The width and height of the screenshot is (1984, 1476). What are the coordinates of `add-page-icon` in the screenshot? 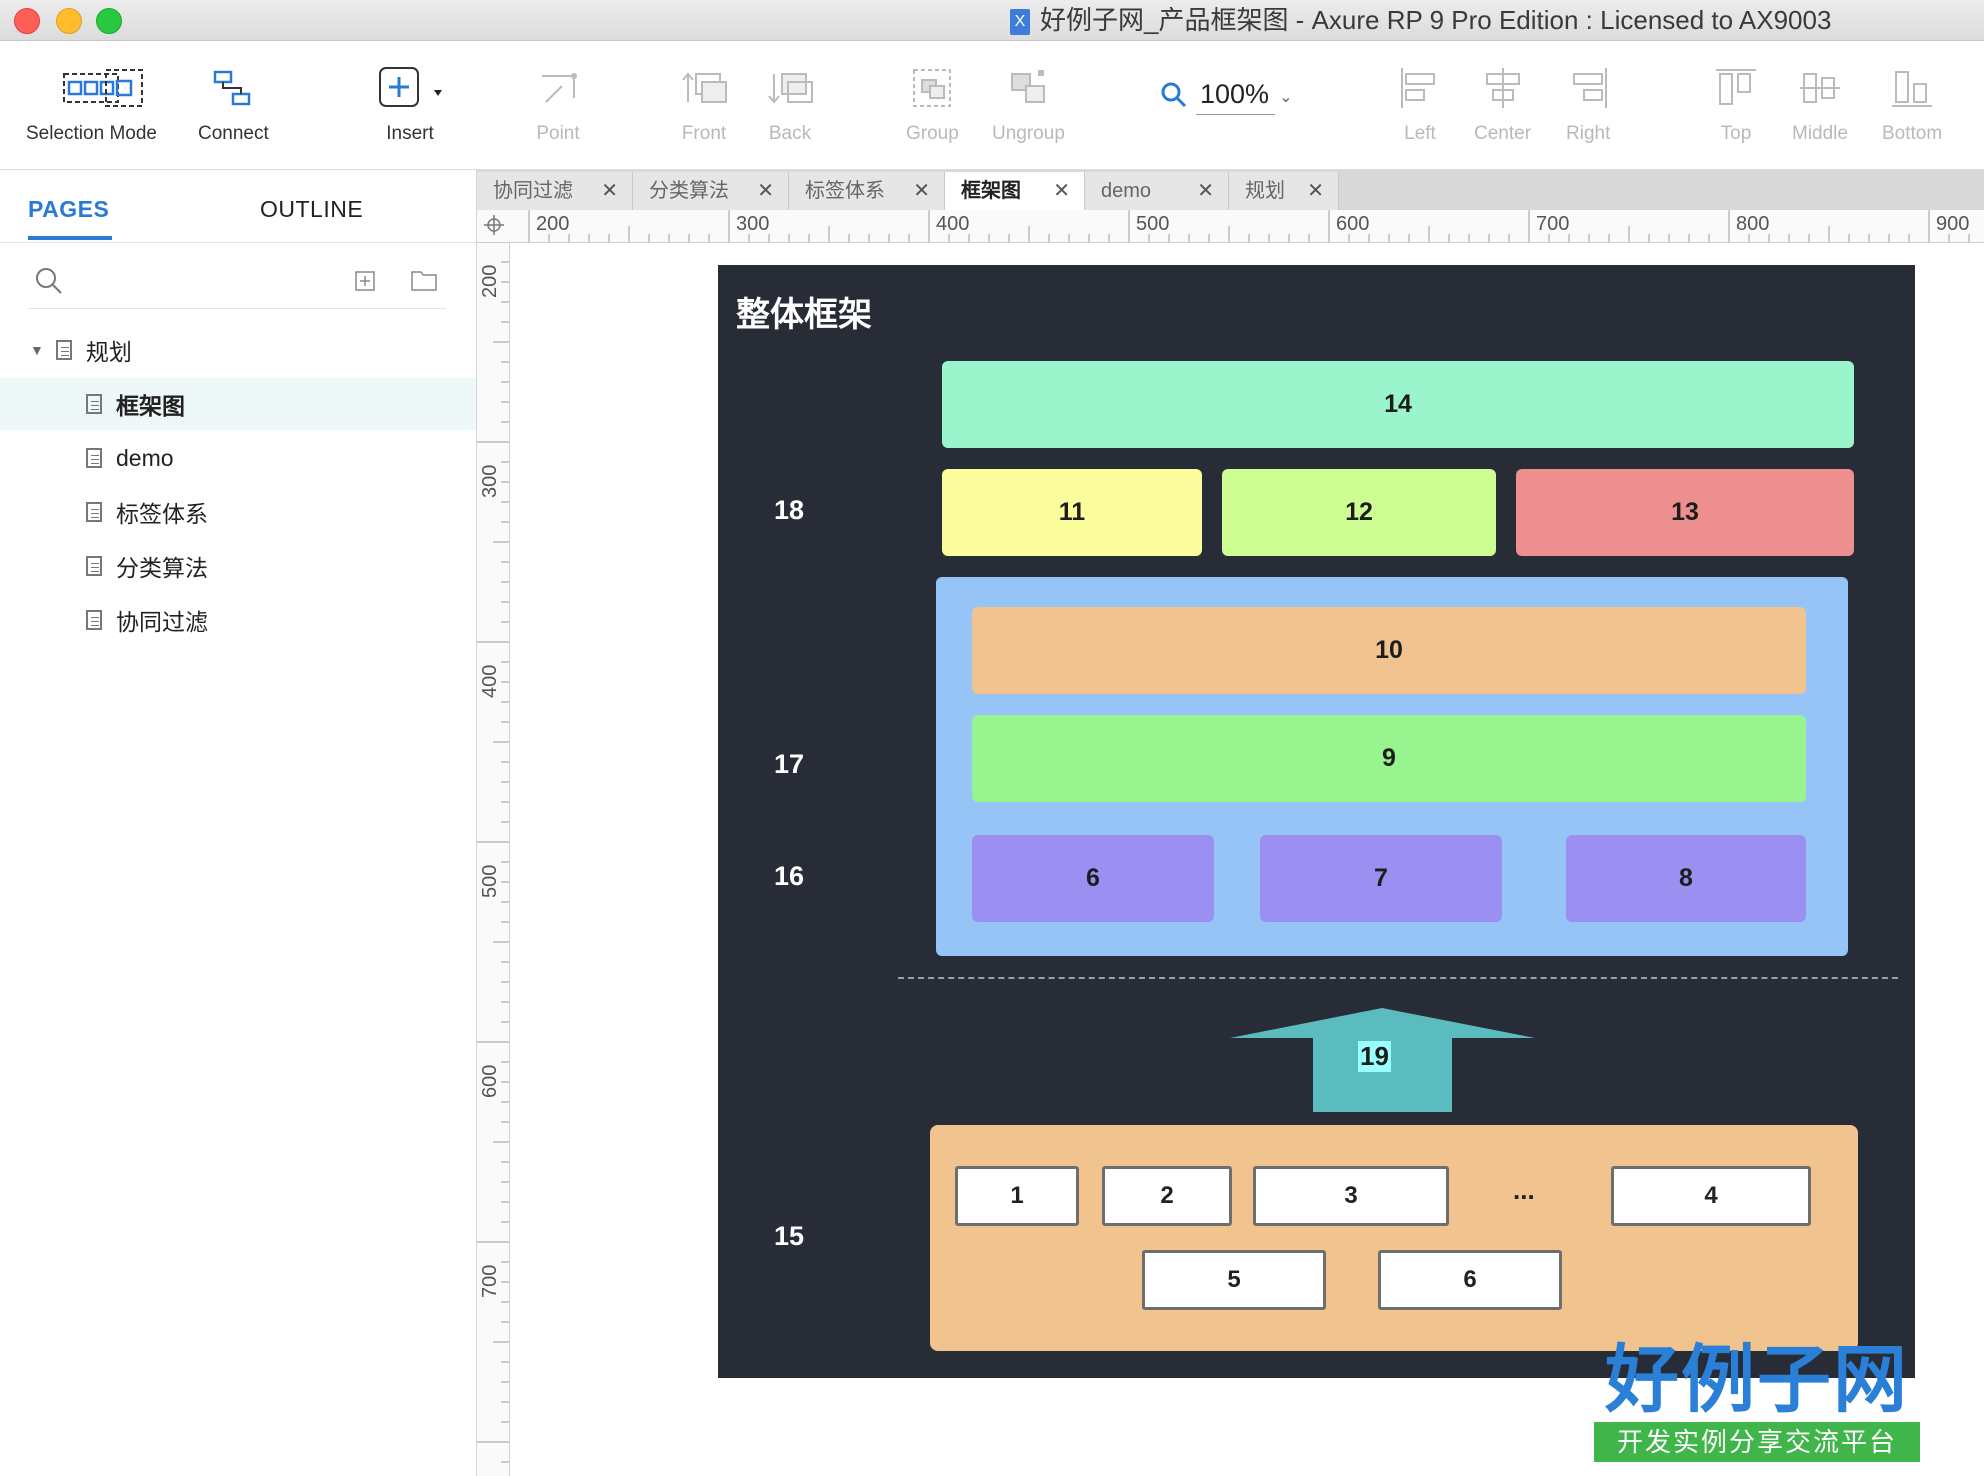 It's located at (365, 283).